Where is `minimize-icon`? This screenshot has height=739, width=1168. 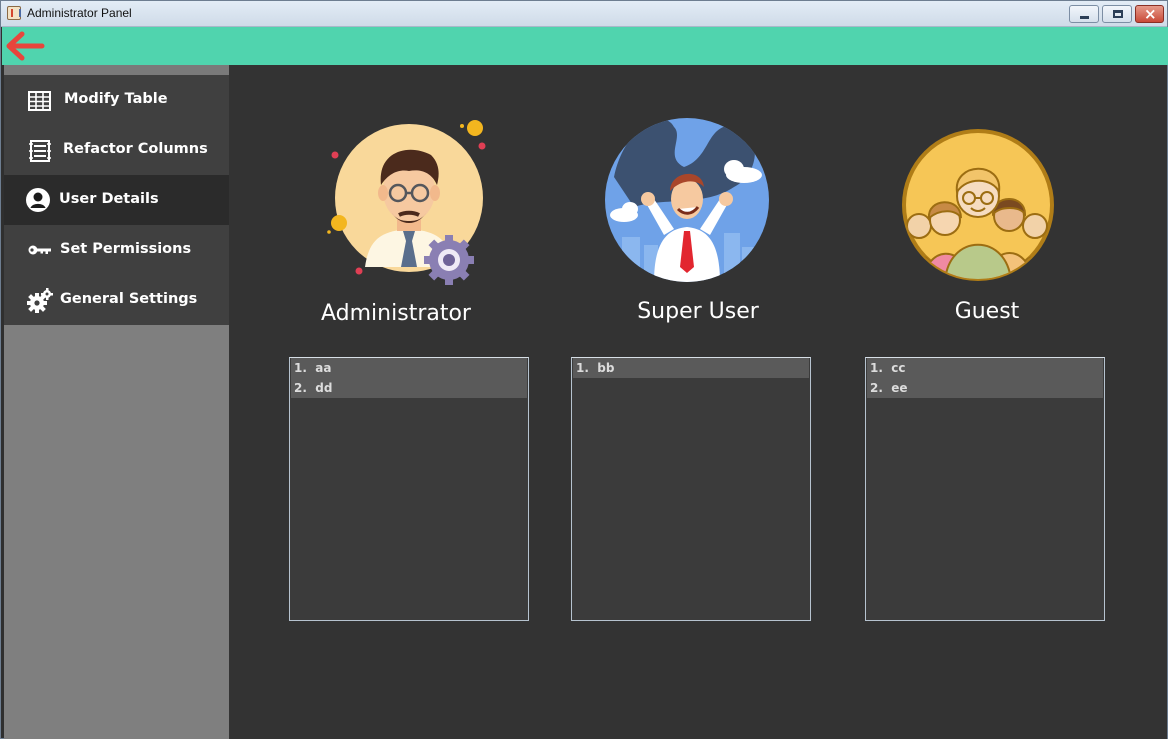 minimize-icon is located at coordinates (1084, 17).